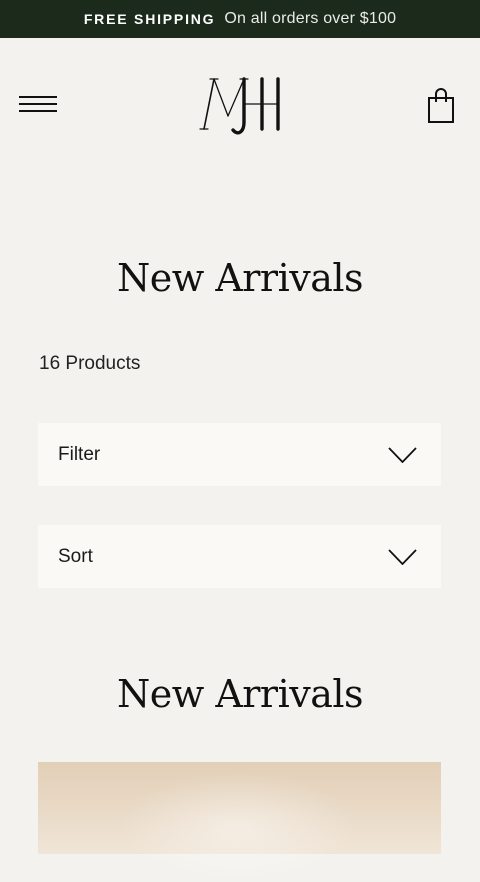  What do you see at coordinates (441, 106) in the screenshot?
I see `shopping-bag-icon` at bounding box center [441, 106].